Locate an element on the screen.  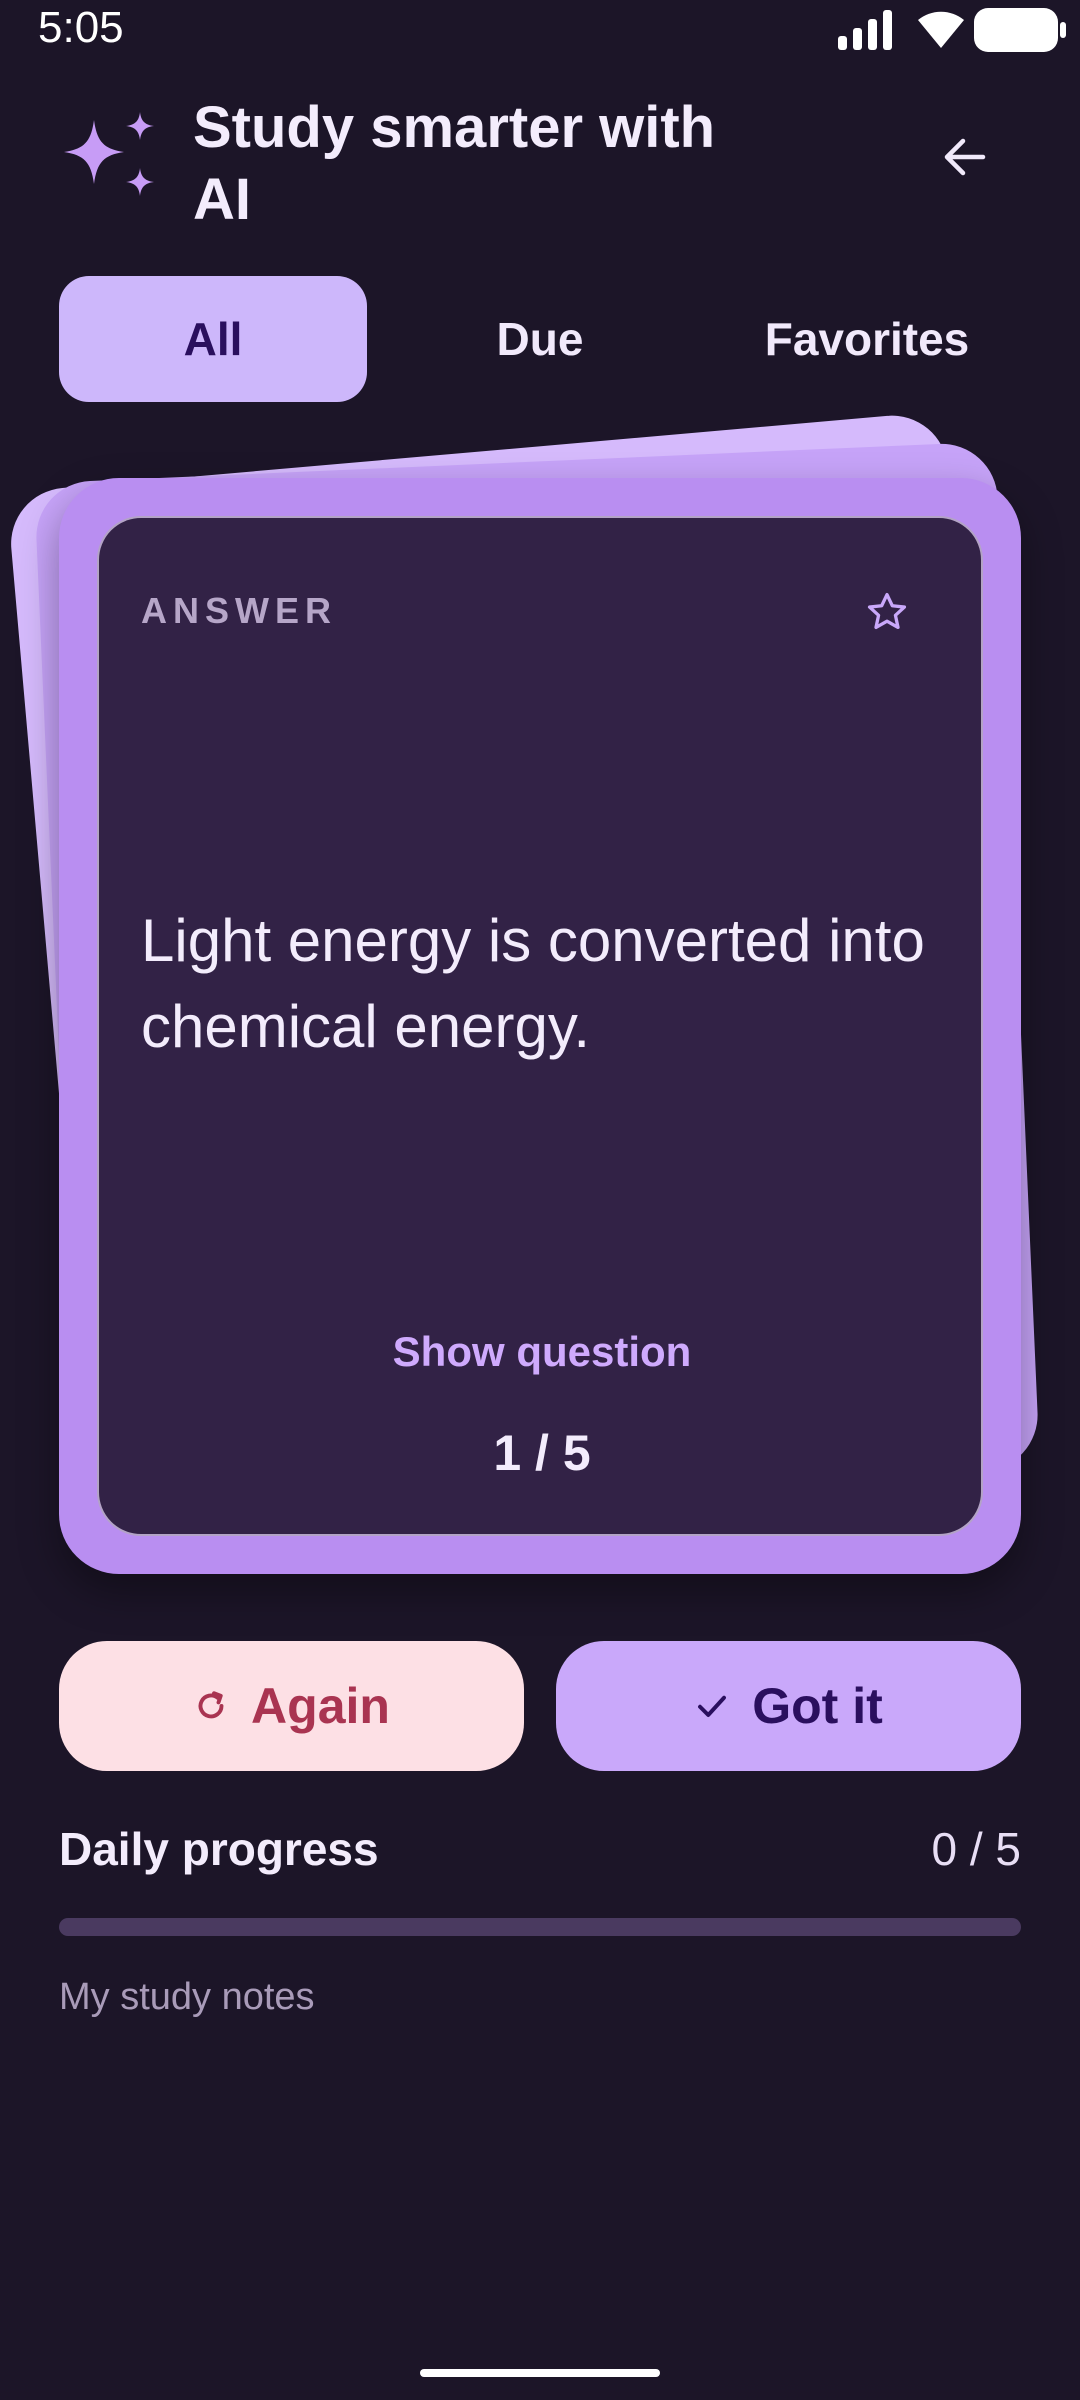
deck-name: My study notes is located at coordinates (187, 1997).